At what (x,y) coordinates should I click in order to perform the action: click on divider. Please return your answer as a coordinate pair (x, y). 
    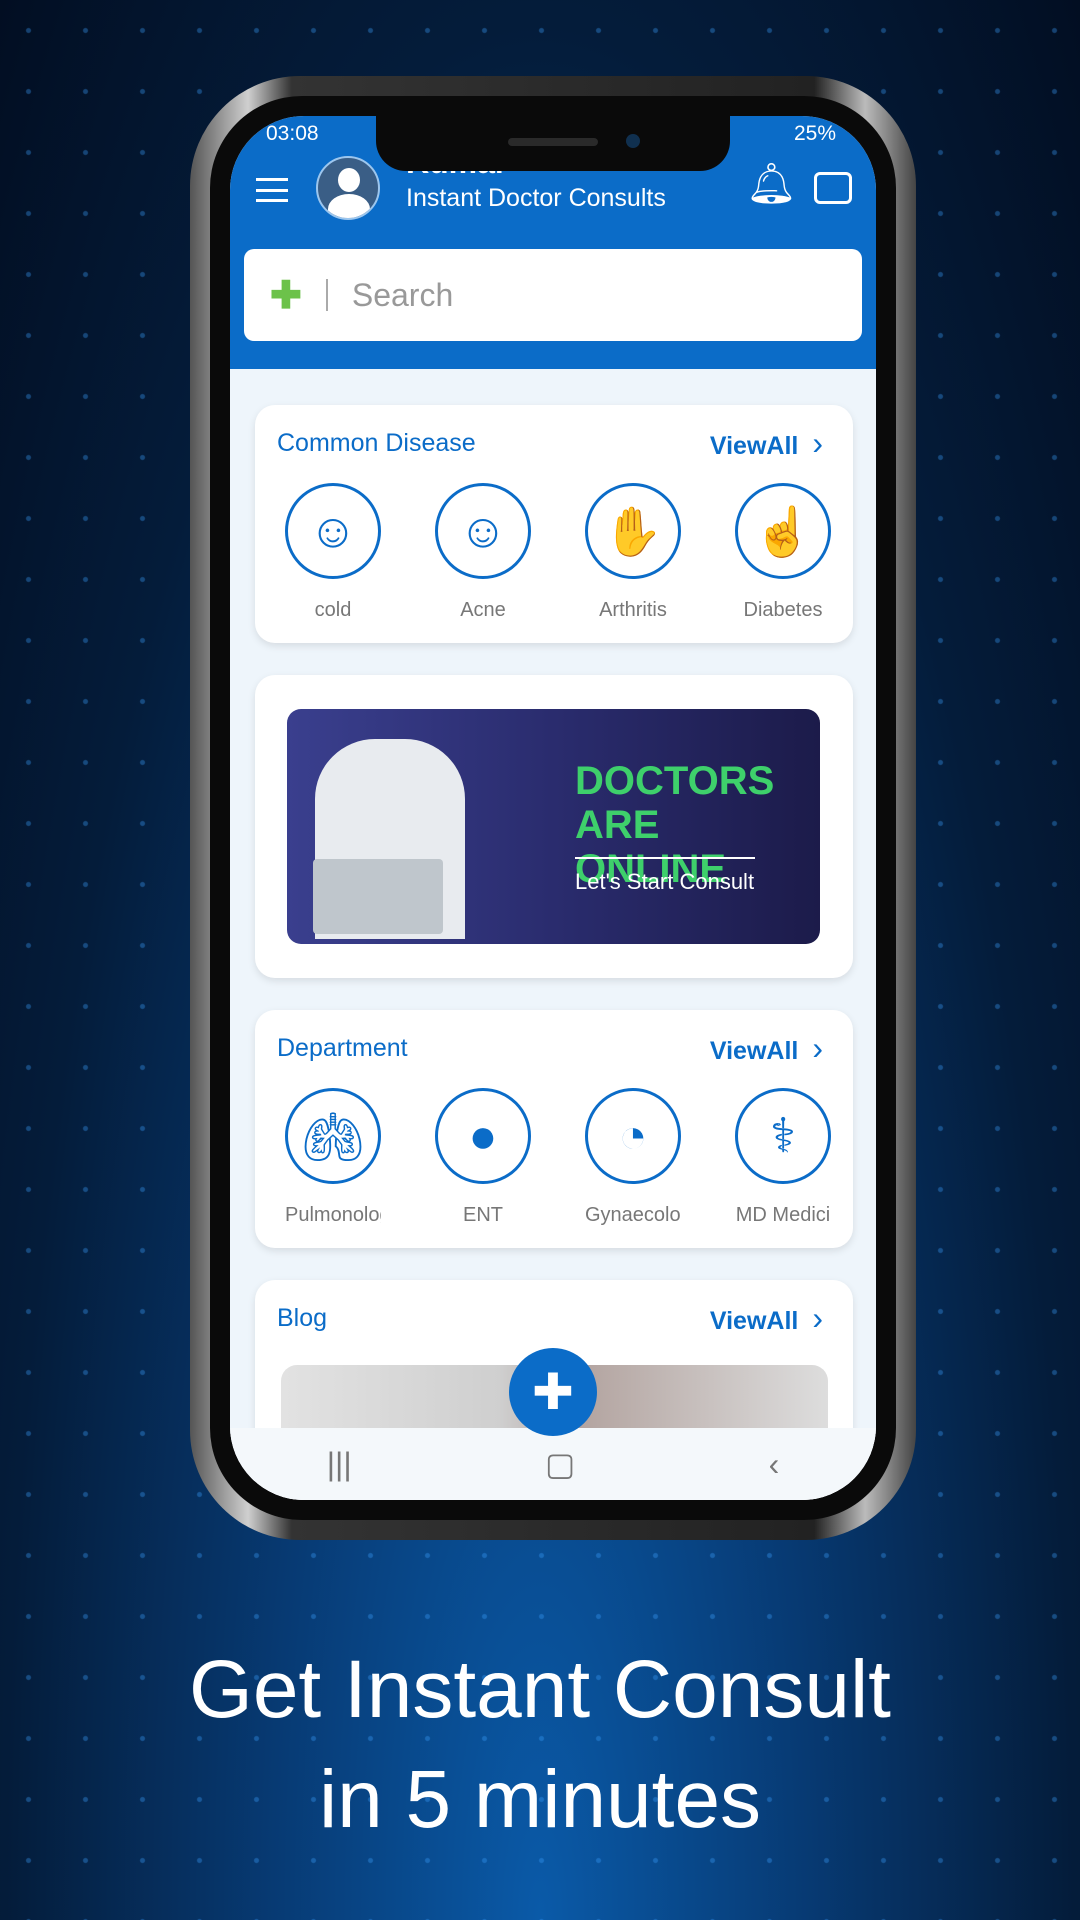
    Looking at the image, I should click on (326, 295).